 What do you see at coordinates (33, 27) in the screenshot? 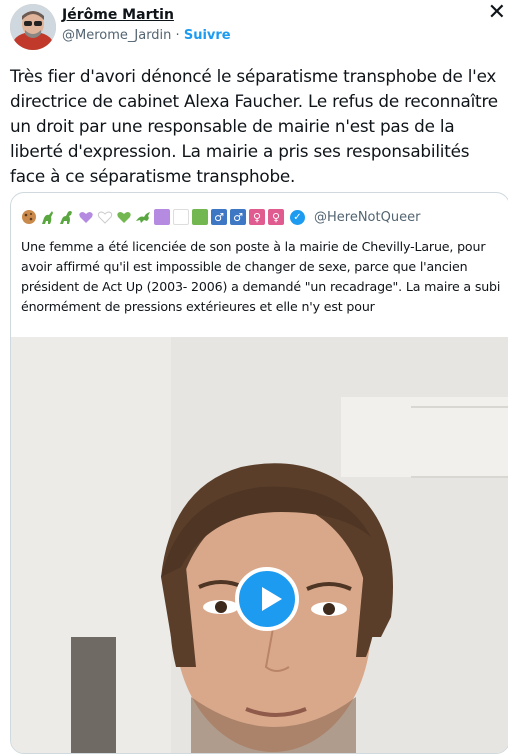
I see `avatar` at bounding box center [33, 27].